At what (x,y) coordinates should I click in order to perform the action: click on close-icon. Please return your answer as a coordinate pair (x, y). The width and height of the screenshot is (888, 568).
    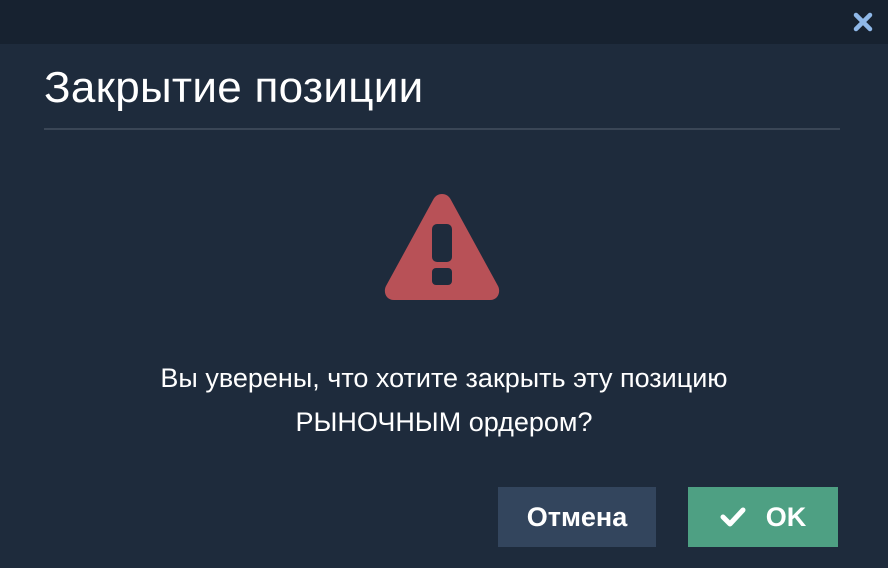
    Looking at the image, I should click on (863, 22).